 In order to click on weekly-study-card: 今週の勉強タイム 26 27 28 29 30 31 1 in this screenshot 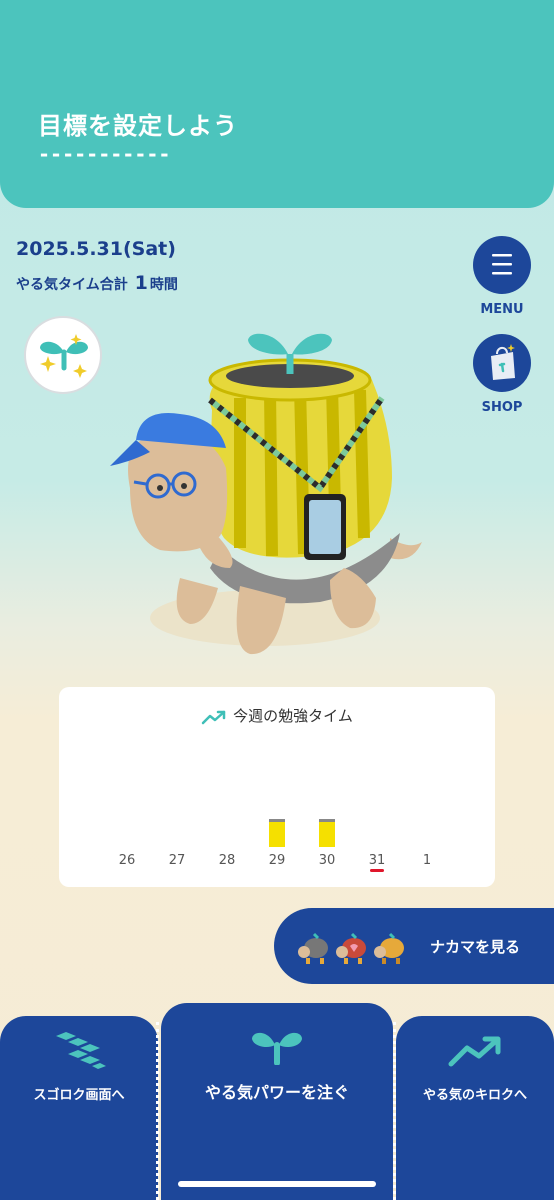, I will do `click(277, 787)`.